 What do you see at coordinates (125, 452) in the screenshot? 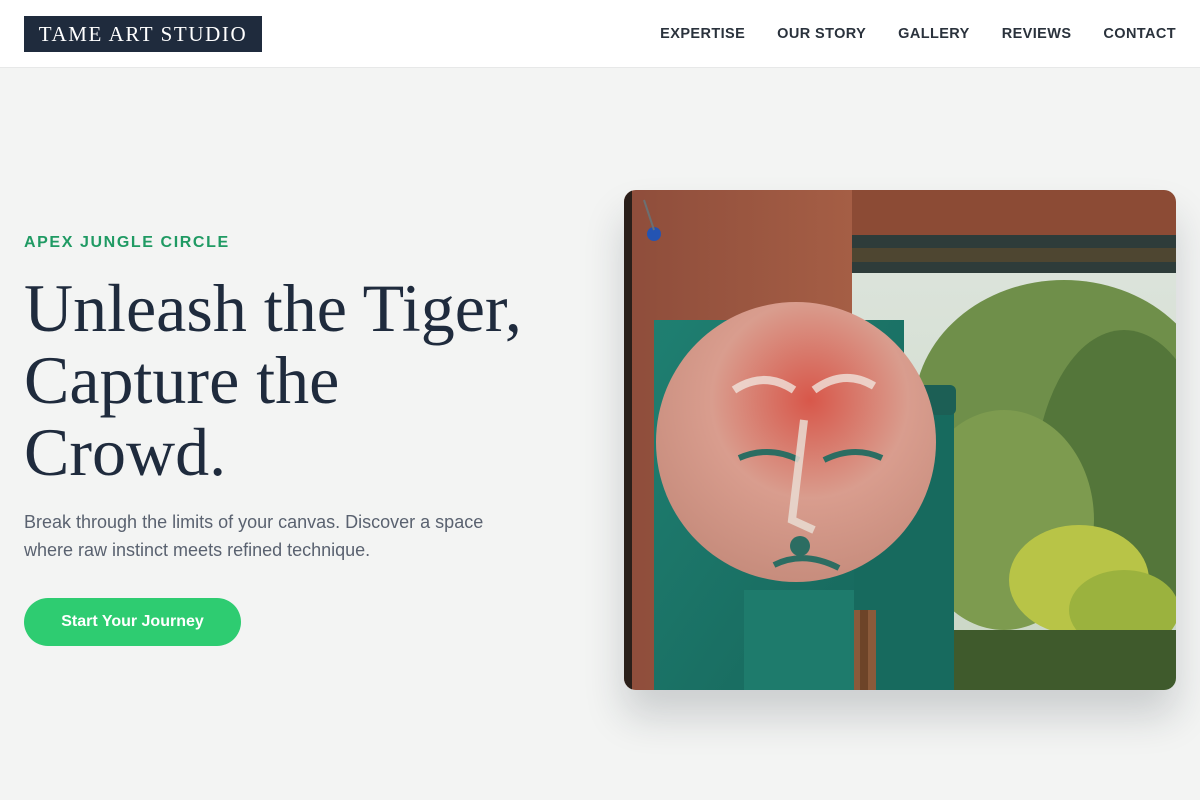
I see `hero-title-line-3: Crowd.` at bounding box center [125, 452].